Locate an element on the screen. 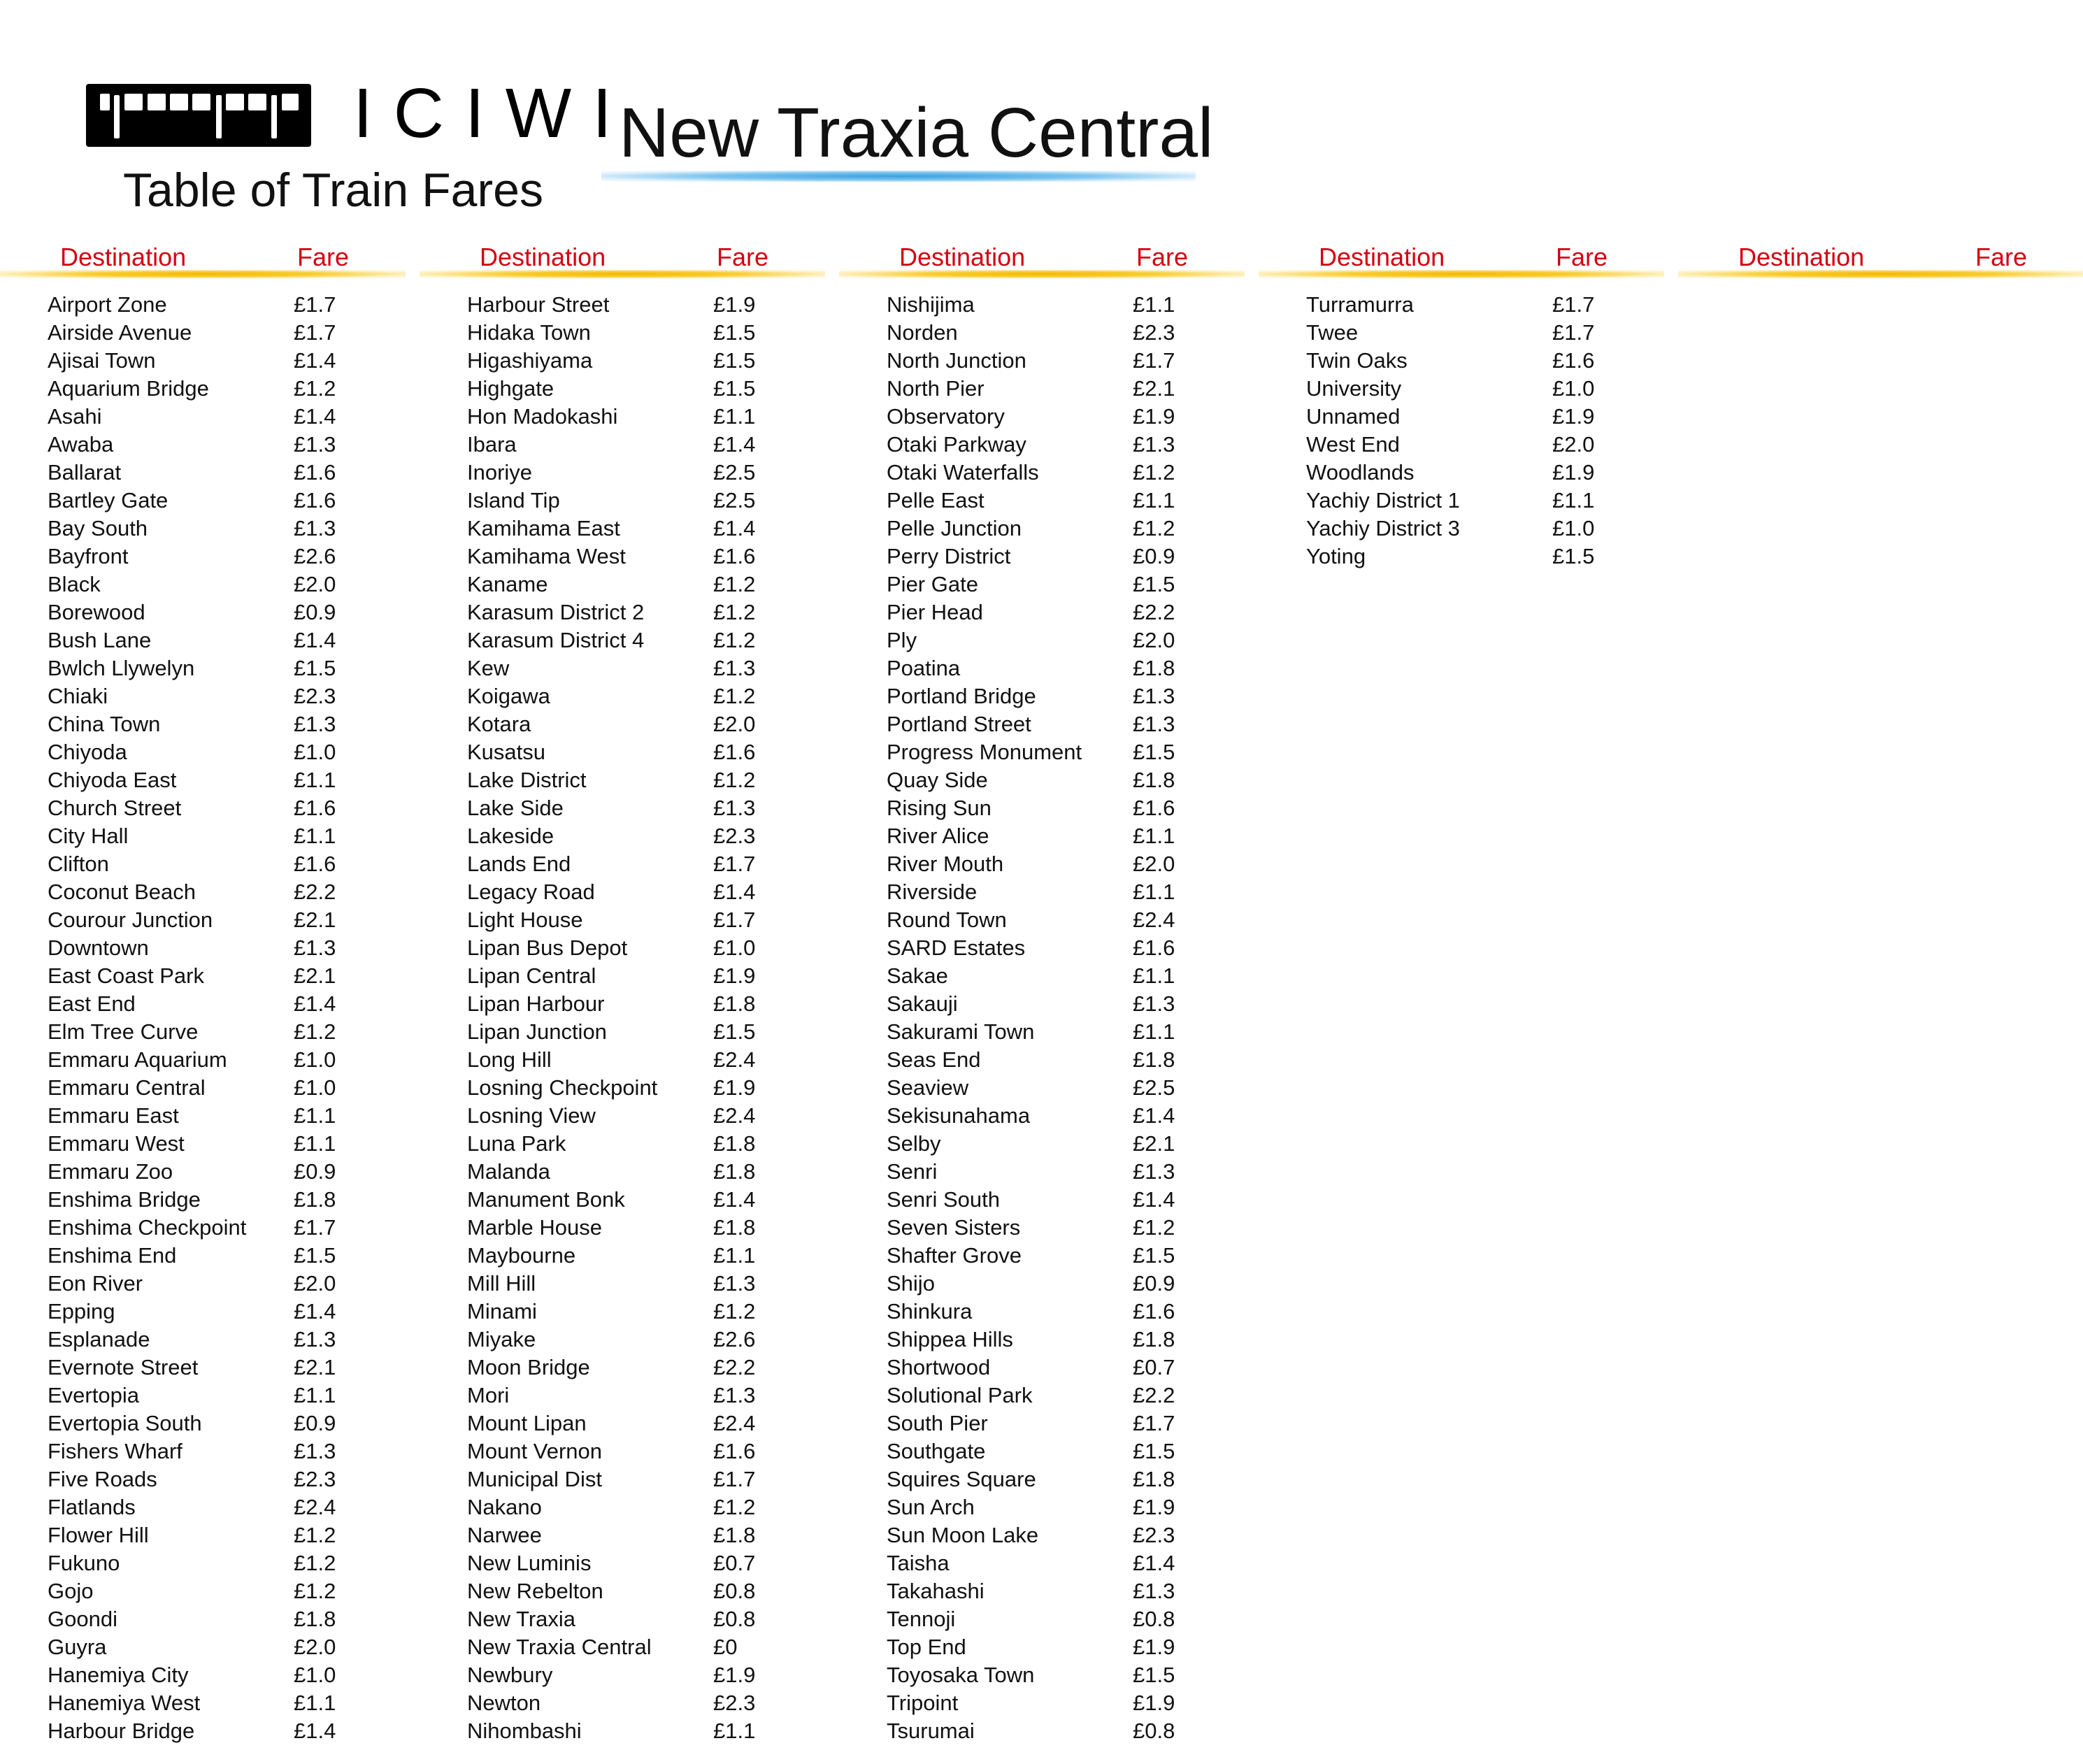  destination-name: Bay South is located at coordinates (98, 528).